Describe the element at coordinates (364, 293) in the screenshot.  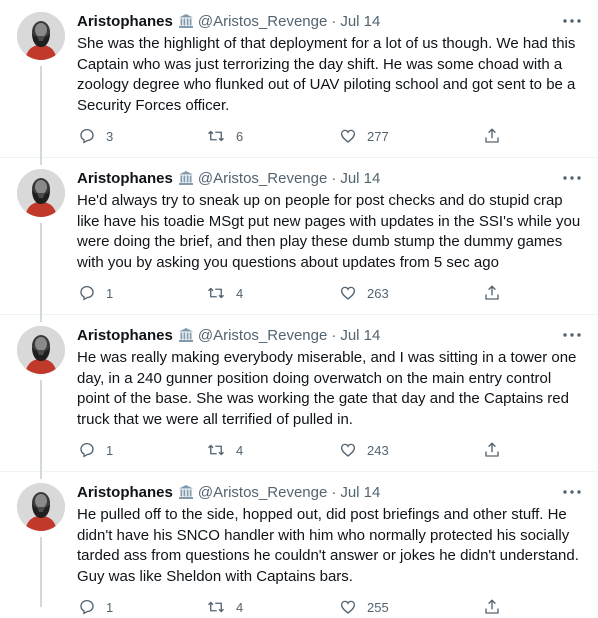
I see `like-button: 263` at that location.